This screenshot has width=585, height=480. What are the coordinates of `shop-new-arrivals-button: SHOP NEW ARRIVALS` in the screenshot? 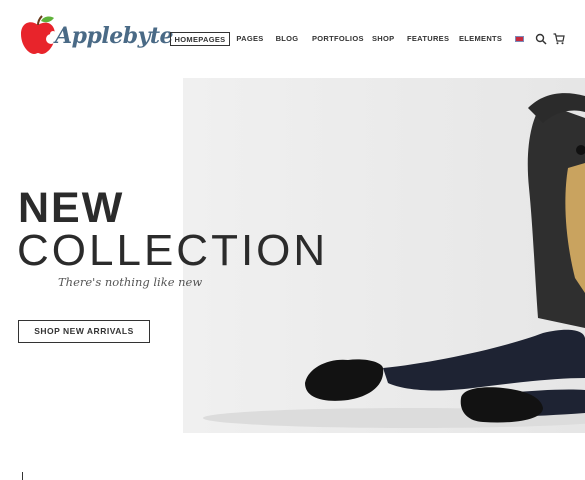 It's located at (84, 331).